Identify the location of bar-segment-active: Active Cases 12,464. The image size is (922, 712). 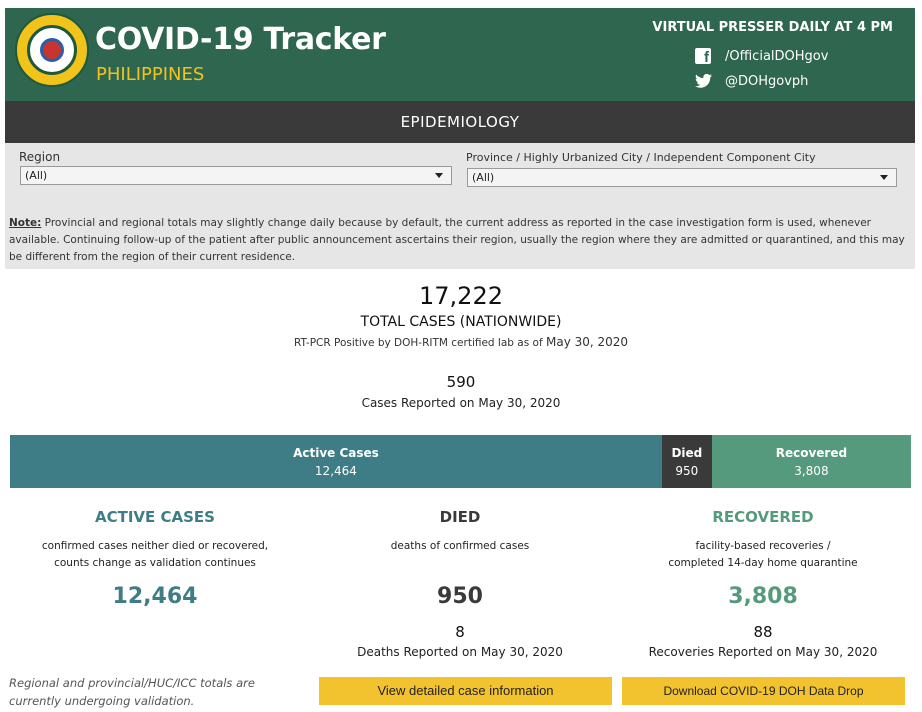
(336, 461).